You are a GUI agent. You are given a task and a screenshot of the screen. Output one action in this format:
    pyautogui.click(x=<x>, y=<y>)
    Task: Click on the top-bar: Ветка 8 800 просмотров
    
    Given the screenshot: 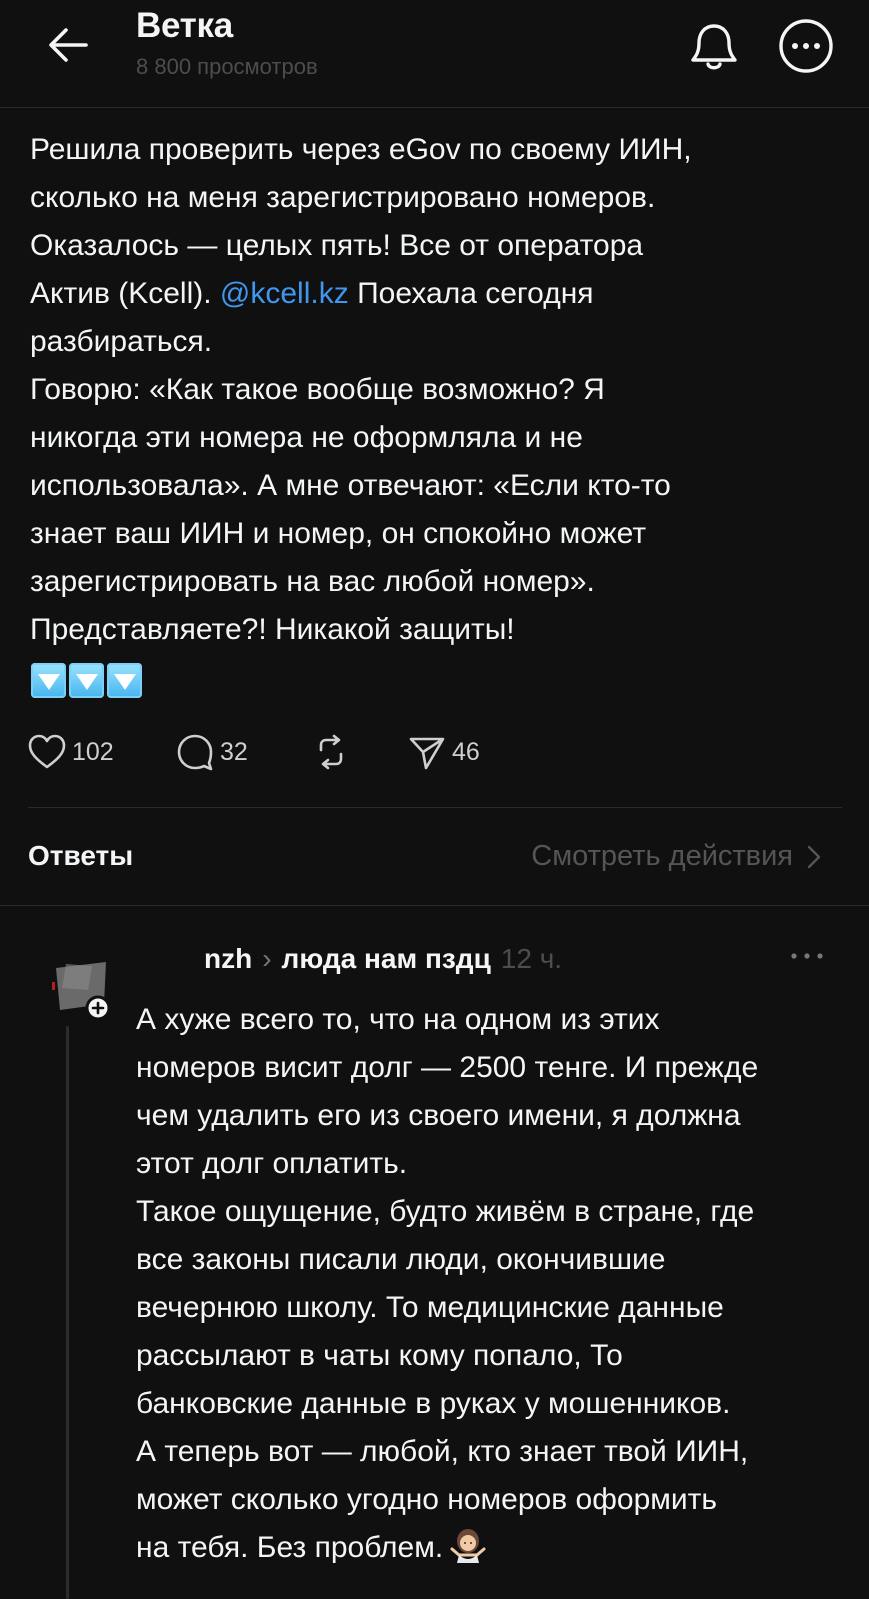 What is the action you would take?
    pyautogui.click(x=434, y=53)
    